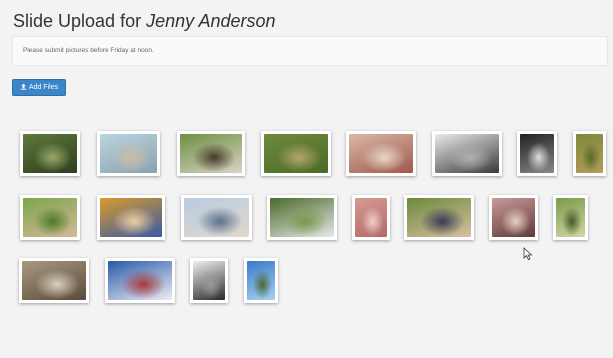 This screenshot has width=613, height=358. Describe the element at coordinates (43, 87) in the screenshot. I see `add-files-label: Add Files` at that location.